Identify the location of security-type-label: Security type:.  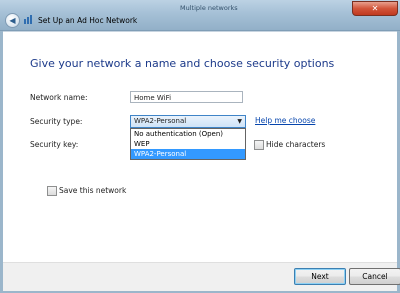
(56, 121).